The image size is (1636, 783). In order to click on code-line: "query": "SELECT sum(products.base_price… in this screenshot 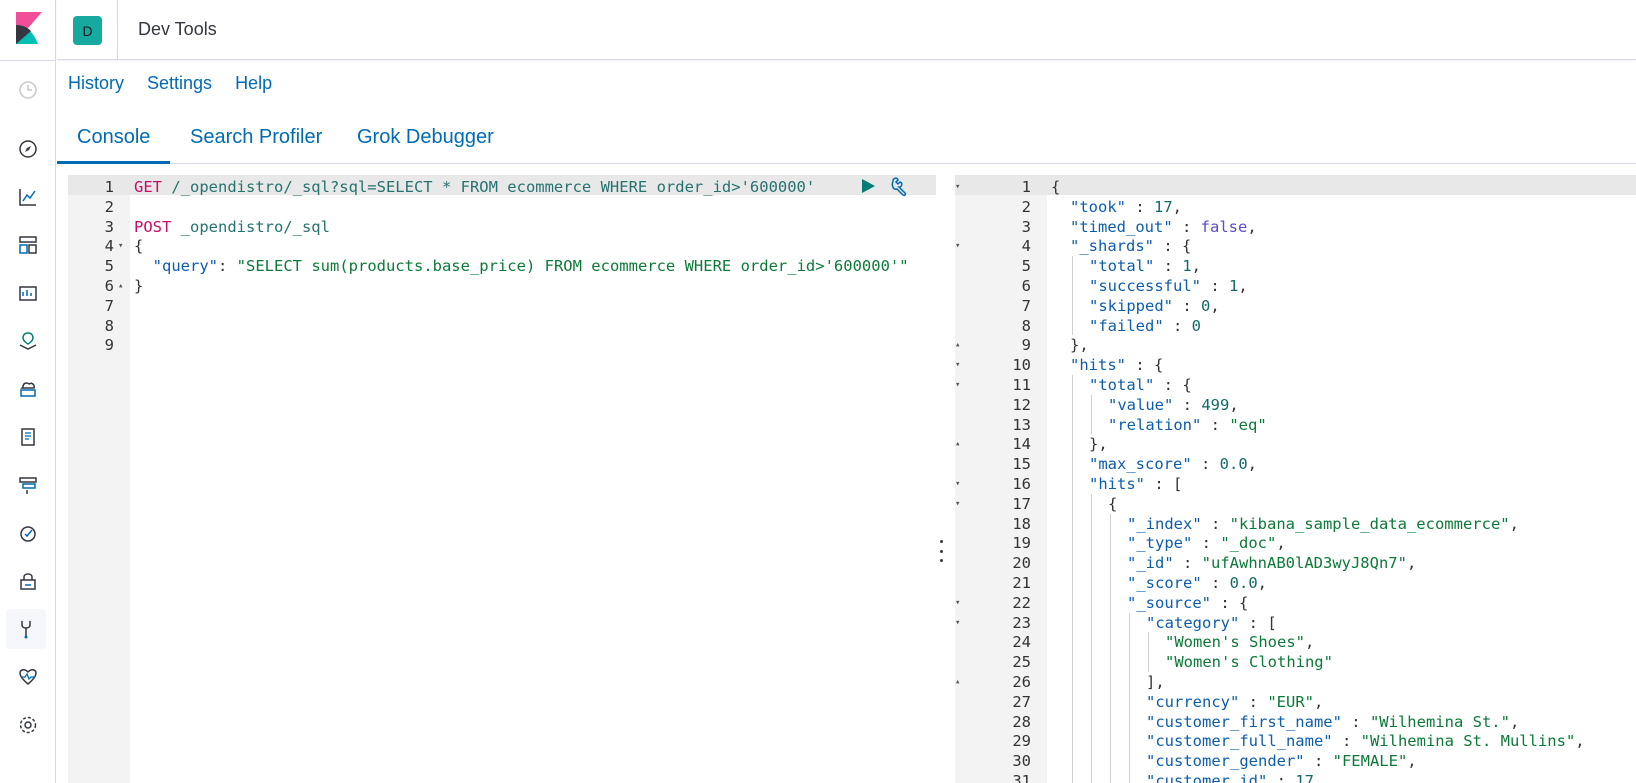, I will do `click(521, 266)`.